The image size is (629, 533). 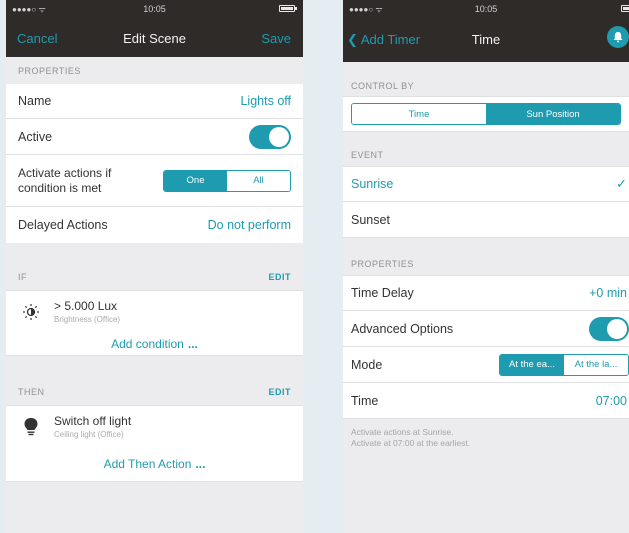 What do you see at coordinates (365, 400) in the screenshot?
I see `time-label: Time` at bounding box center [365, 400].